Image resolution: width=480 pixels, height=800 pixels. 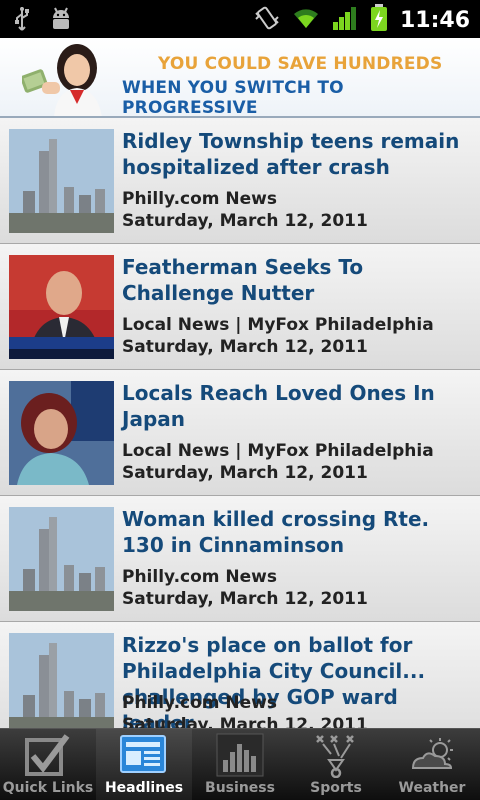 I want to click on tab-weather: Weather, so click(x=432, y=764).